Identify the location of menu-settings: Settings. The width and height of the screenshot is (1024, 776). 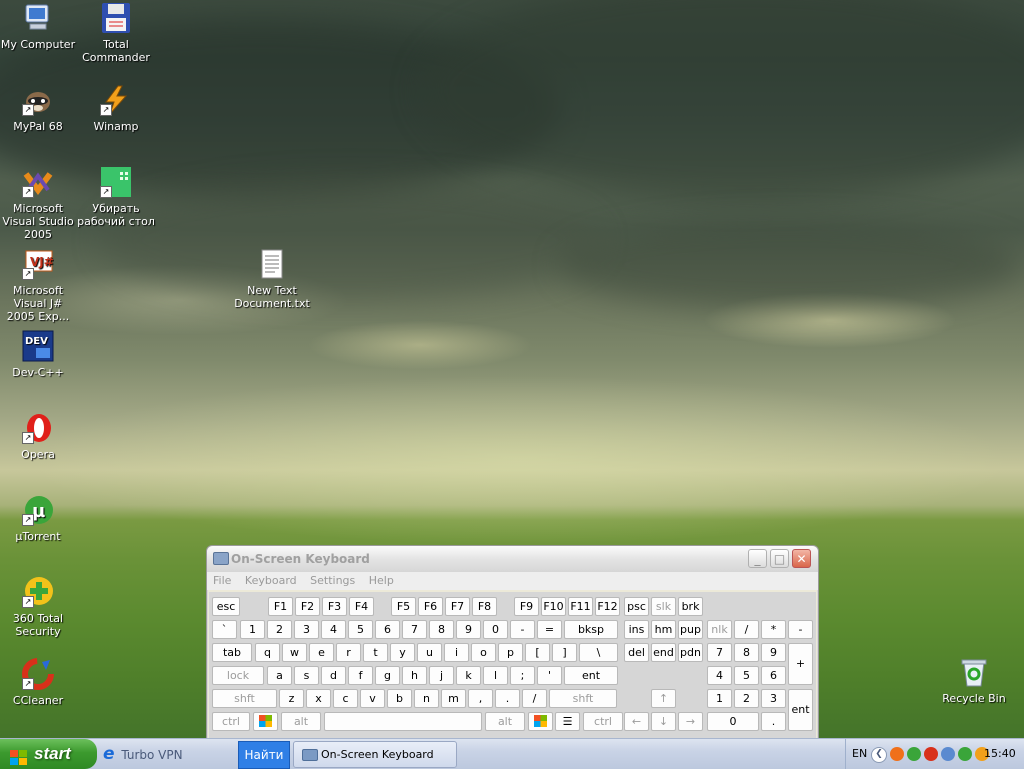
(332, 580).